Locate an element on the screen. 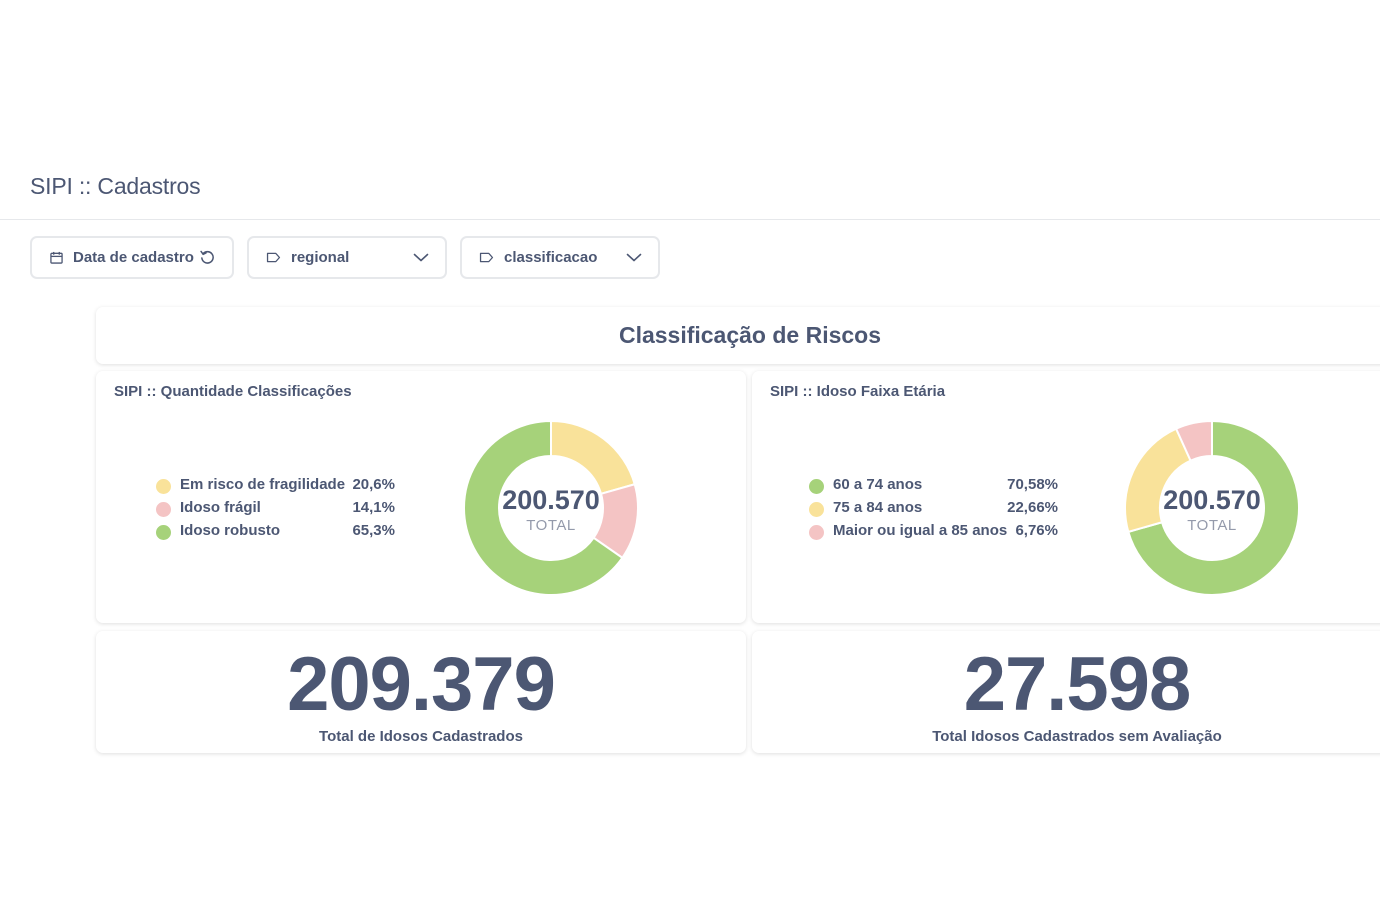  dashboard-title: SIPI :: Cadastros is located at coordinates (115, 186).